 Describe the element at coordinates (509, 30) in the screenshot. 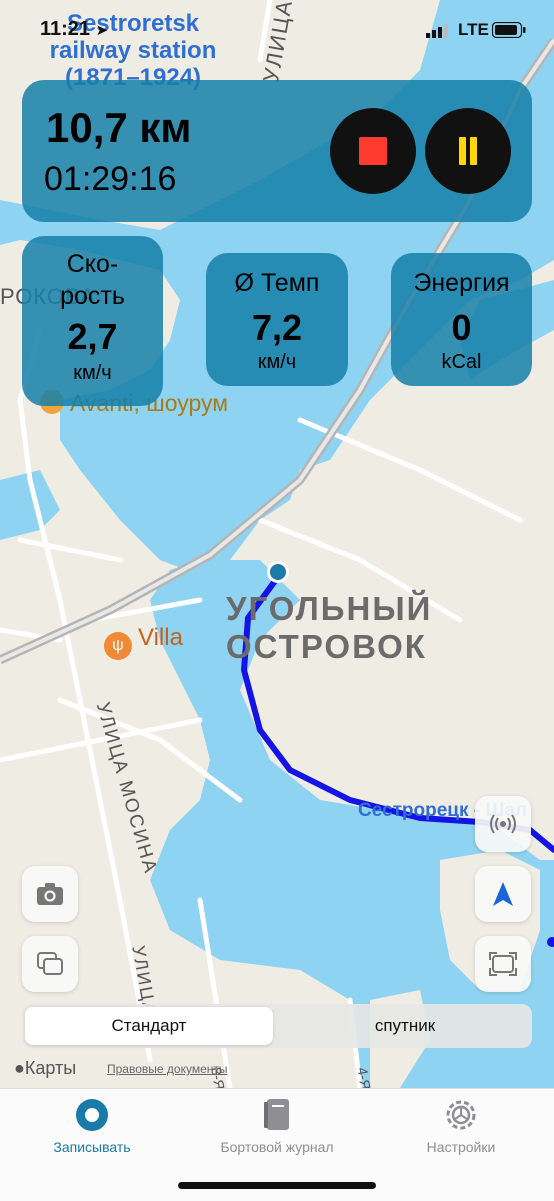

I see `battery-icon` at that location.